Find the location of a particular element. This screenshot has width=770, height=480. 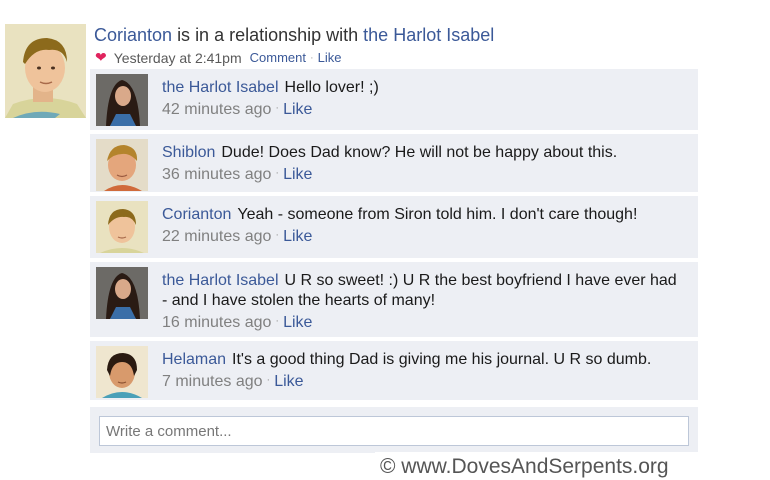

comment-author: Helaman is located at coordinates (194, 359).